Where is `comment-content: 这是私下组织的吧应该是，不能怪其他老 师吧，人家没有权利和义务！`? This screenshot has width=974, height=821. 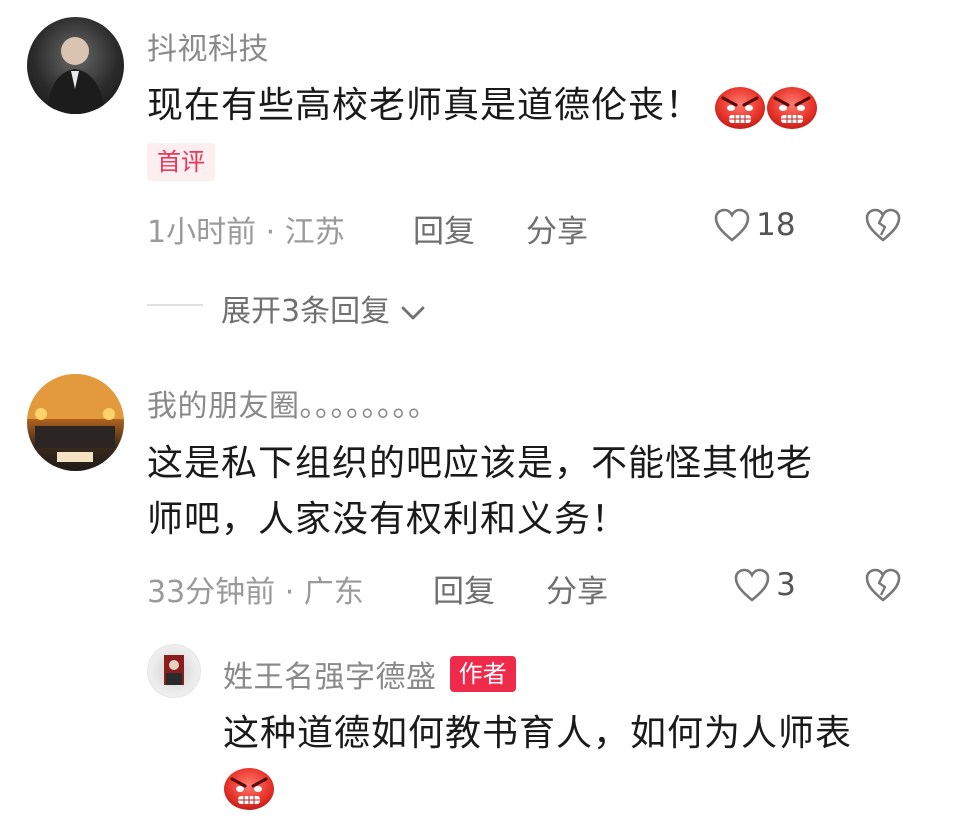
comment-content: 这是私下组织的吧应该是，不能怪其他老 师吧，人家没有权利和义务！ is located at coordinates (537, 492).